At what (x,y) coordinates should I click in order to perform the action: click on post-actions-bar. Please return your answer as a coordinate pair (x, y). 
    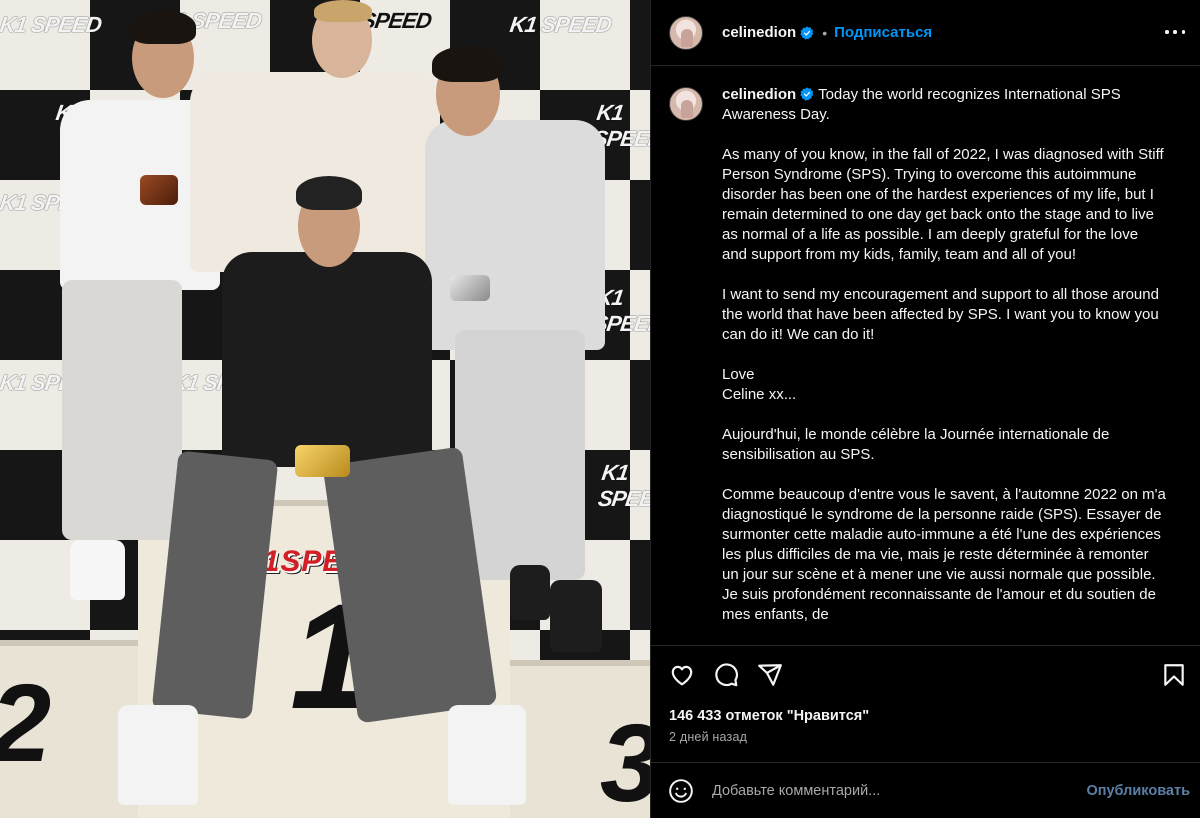
    Looking at the image, I should click on (925, 675).